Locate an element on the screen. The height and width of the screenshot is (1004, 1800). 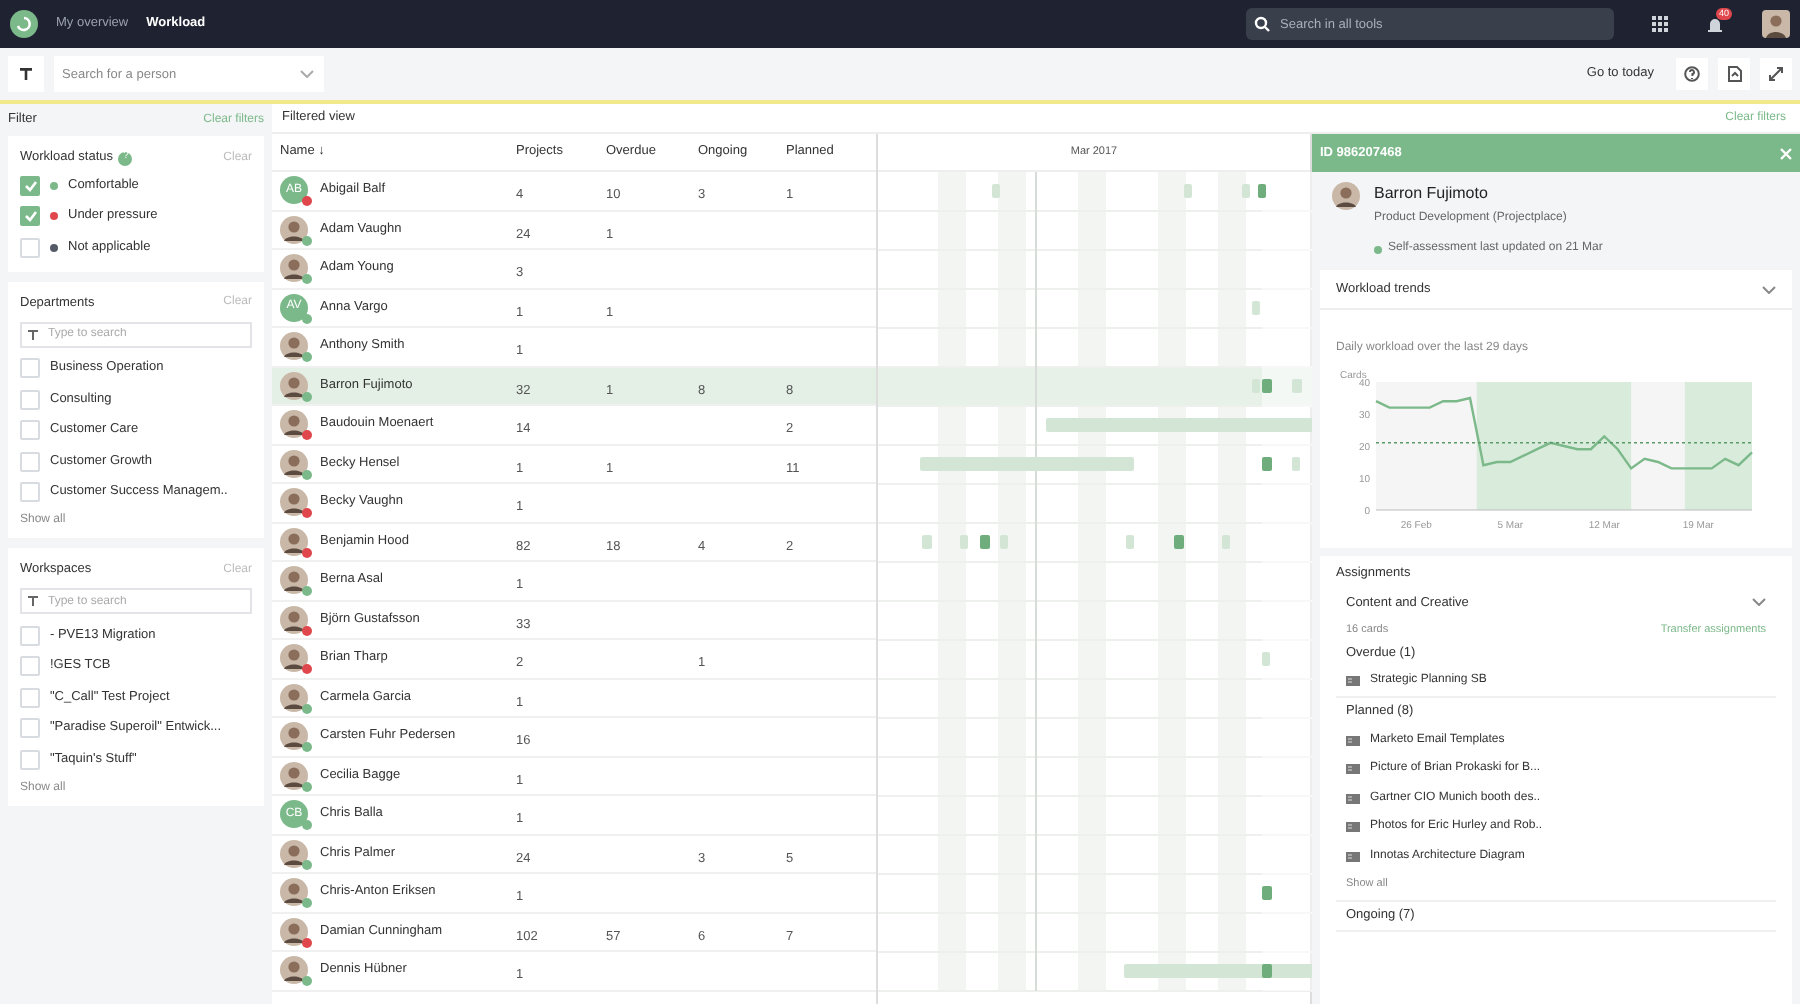
apps-grid-icon is located at coordinates (1660, 24).